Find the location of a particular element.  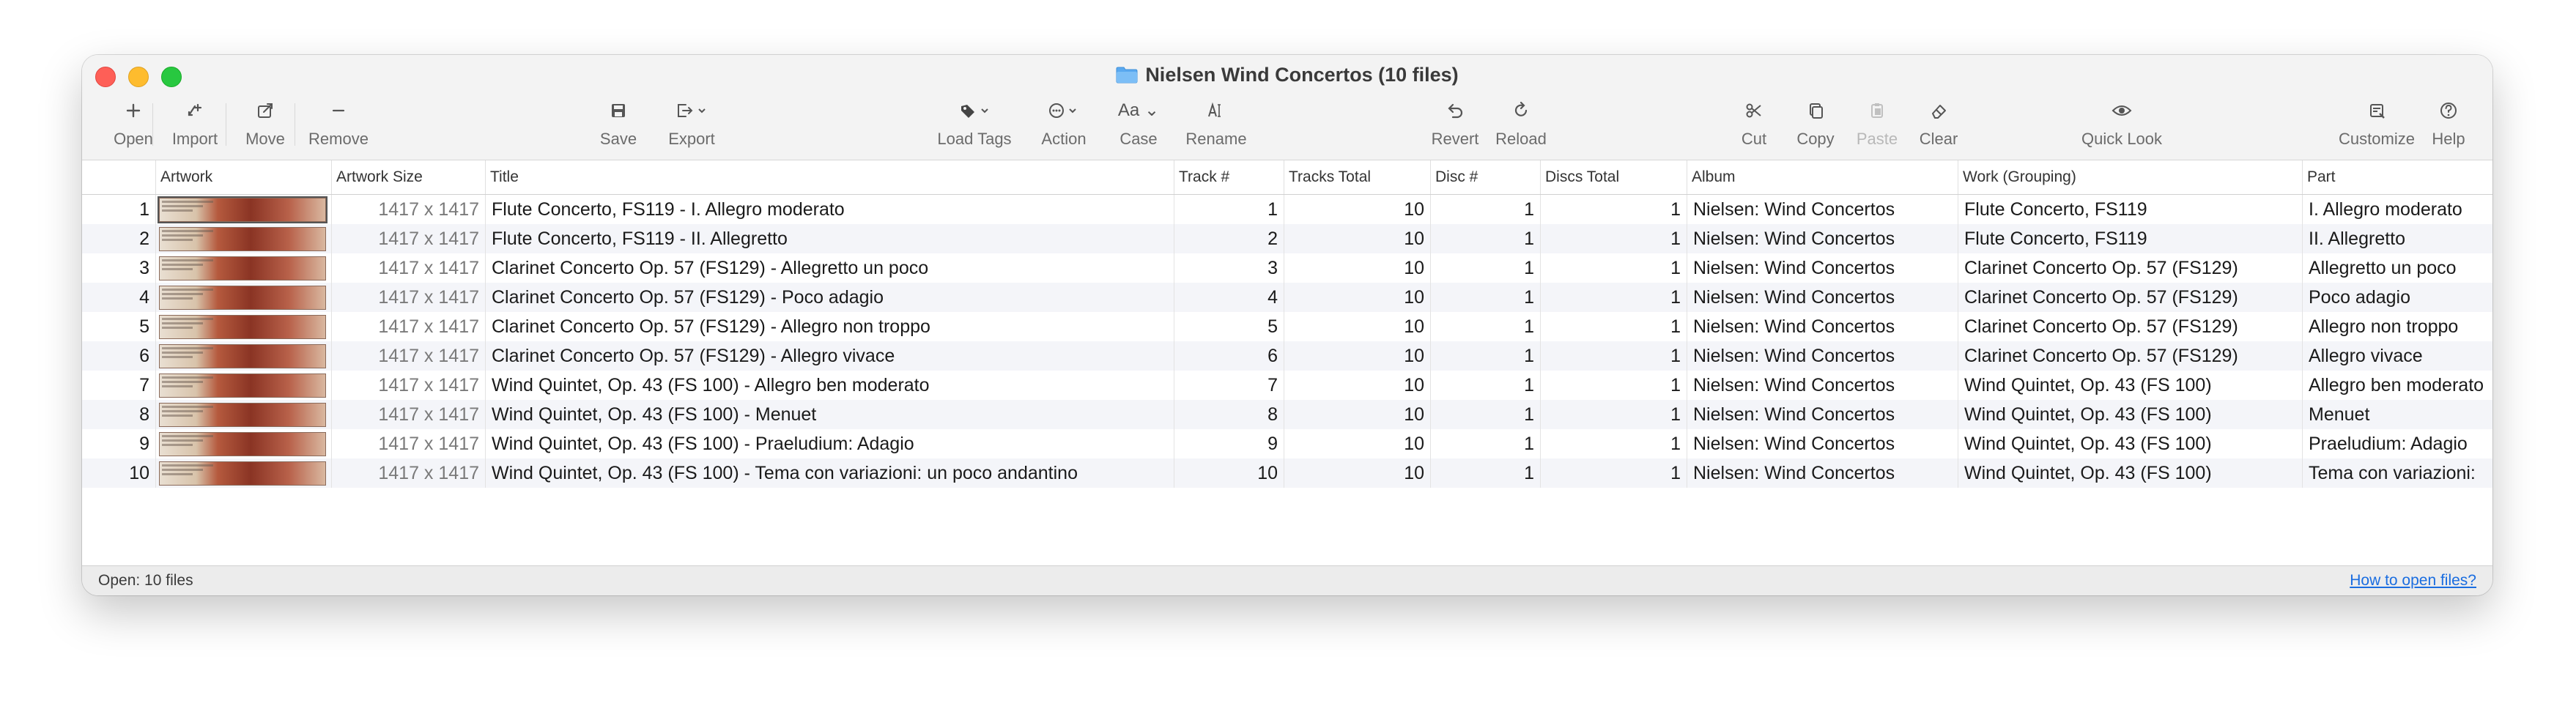

load-tags-button: Load Tags is located at coordinates (974, 122).